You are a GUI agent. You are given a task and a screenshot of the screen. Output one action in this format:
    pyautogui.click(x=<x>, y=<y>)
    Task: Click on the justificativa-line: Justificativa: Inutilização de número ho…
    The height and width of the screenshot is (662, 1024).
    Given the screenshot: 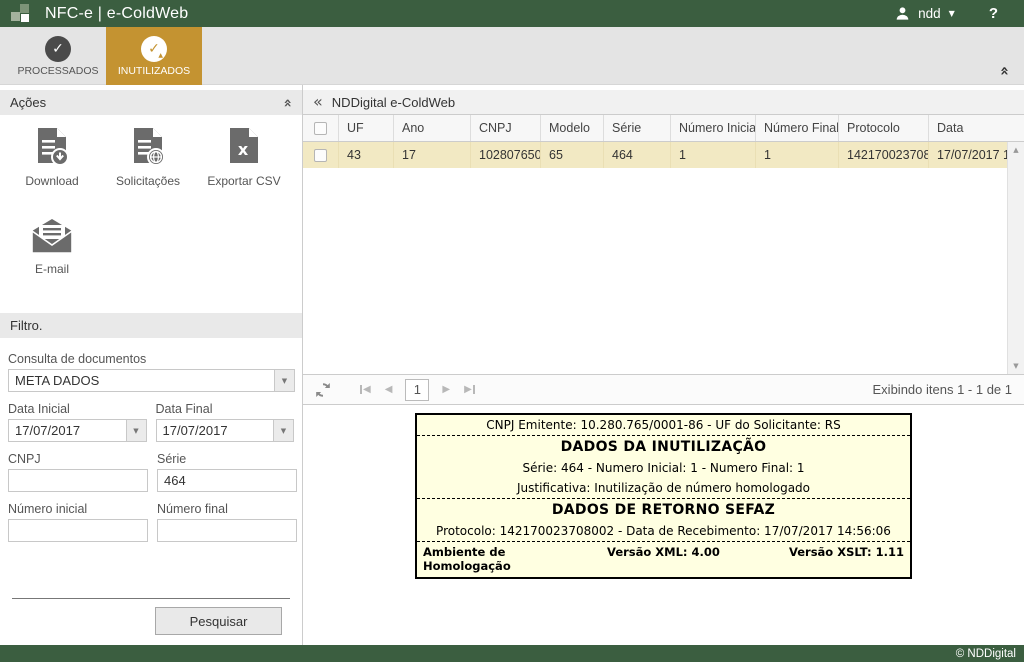 What is the action you would take?
    pyautogui.click(x=663, y=488)
    